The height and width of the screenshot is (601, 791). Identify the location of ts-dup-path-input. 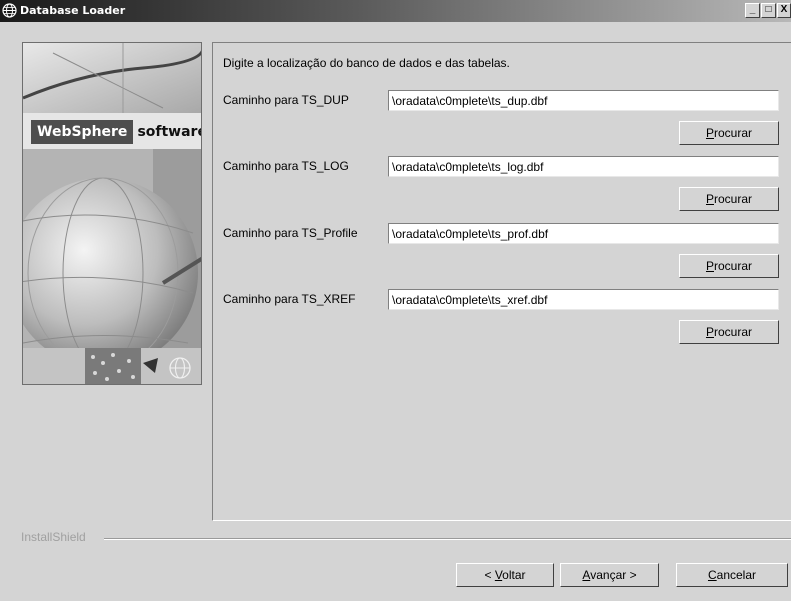
(583, 100).